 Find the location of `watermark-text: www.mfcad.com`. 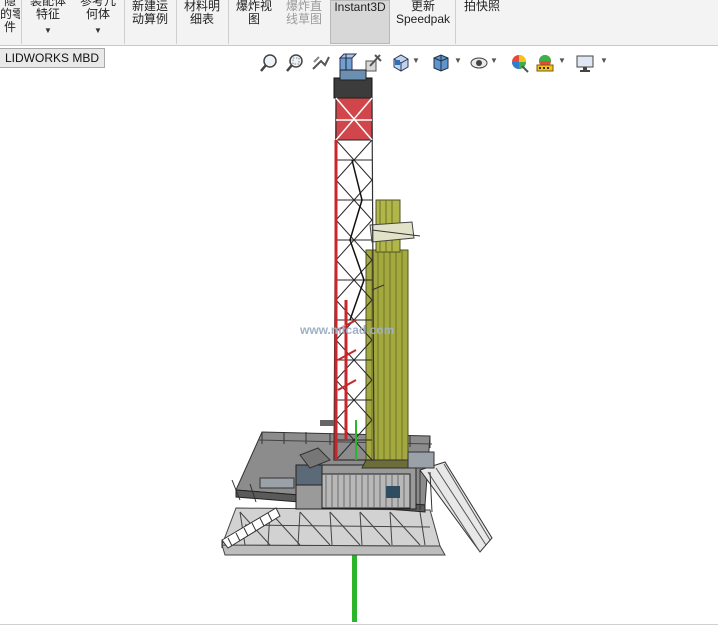

watermark-text: www.mfcad.com is located at coordinates (346, 330).